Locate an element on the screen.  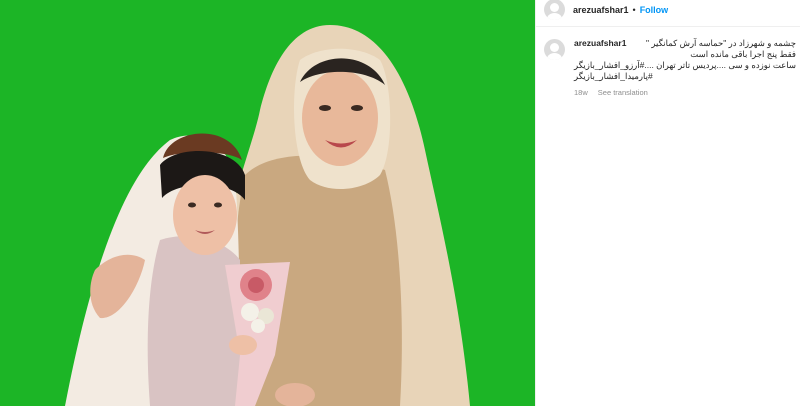
caption-meta: 18w See translation is located at coordinates (685, 92).